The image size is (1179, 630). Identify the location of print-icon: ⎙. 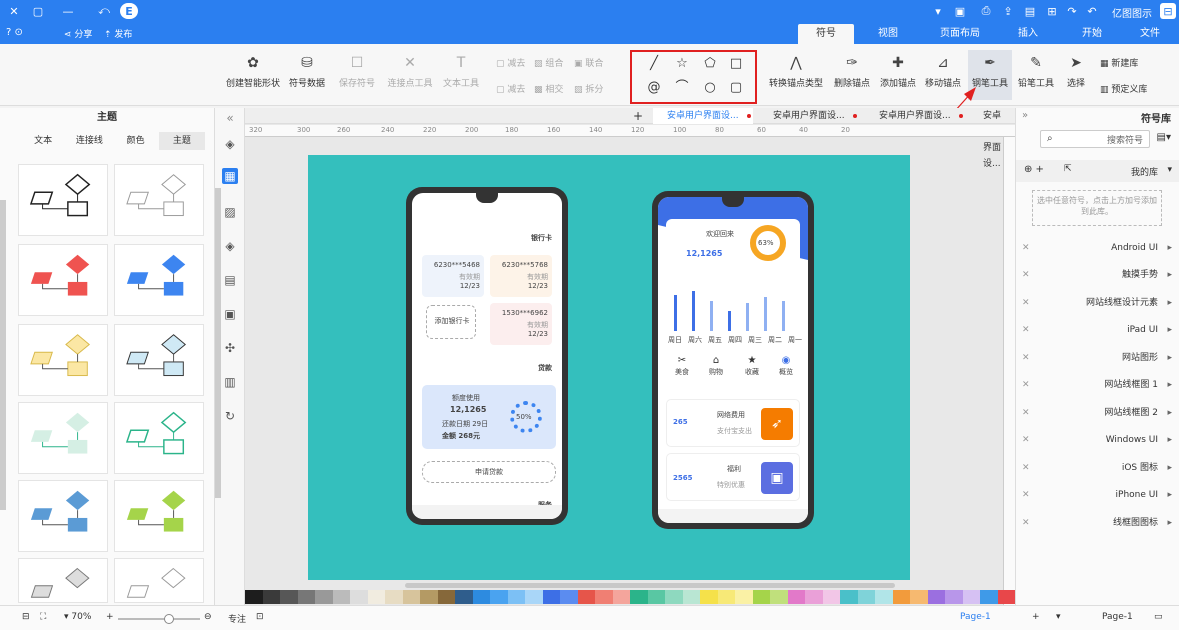
(986, 11).